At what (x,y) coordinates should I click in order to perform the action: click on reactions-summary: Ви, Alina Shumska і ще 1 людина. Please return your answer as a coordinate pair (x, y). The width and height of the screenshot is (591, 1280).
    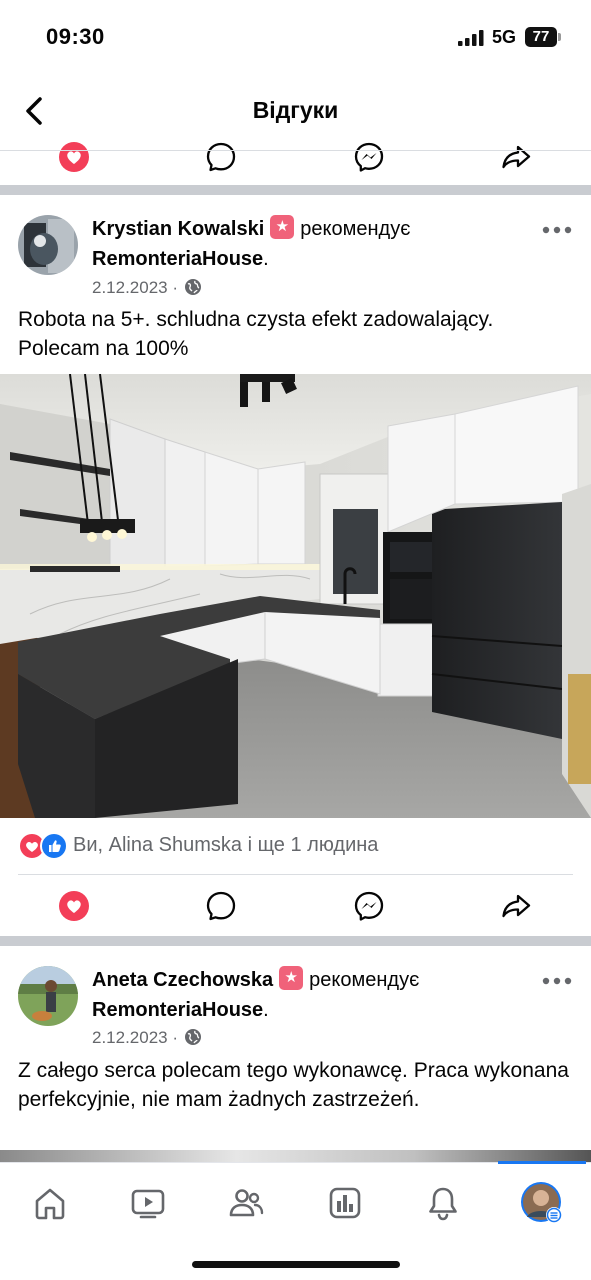
    Looking at the image, I should click on (295, 847).